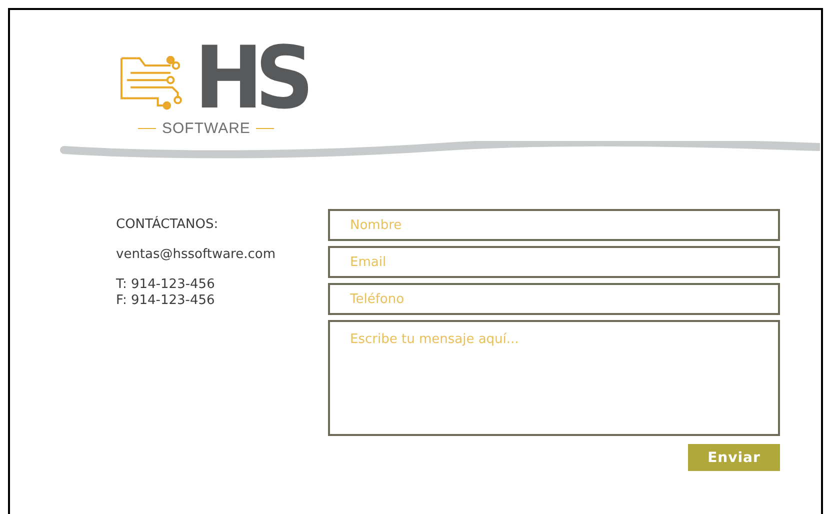  What do you see at coordinates (206, 128) in the screenshot?
I see `logo-wordmark: SOFTWARE` at bounding box center [206, 128].